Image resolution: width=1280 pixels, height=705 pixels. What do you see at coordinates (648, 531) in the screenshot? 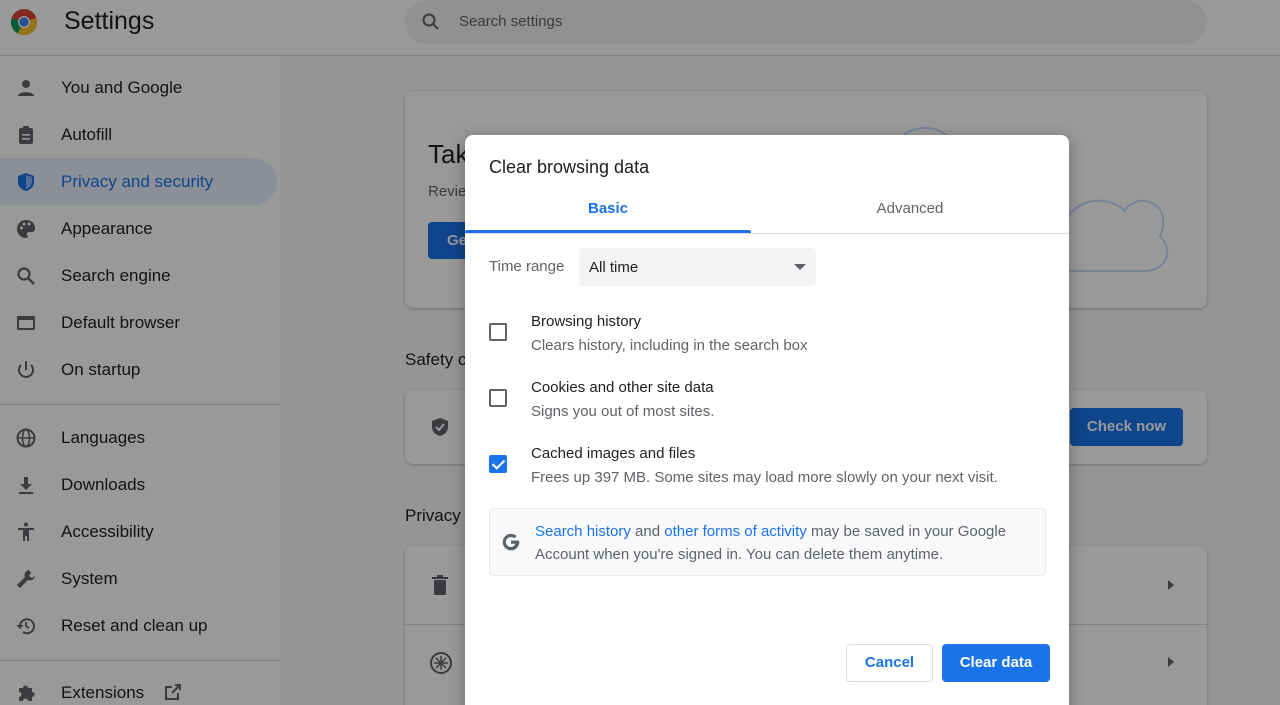
I see `info-and: and` at bounding box center [648, 531].